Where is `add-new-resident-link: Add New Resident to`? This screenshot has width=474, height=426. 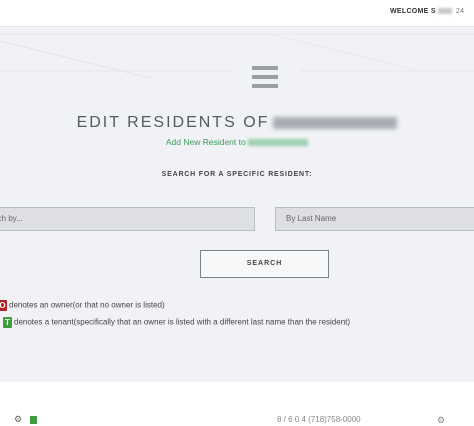
add-new-resident-link: Add New Resident to is located at coordinates (237, 142).